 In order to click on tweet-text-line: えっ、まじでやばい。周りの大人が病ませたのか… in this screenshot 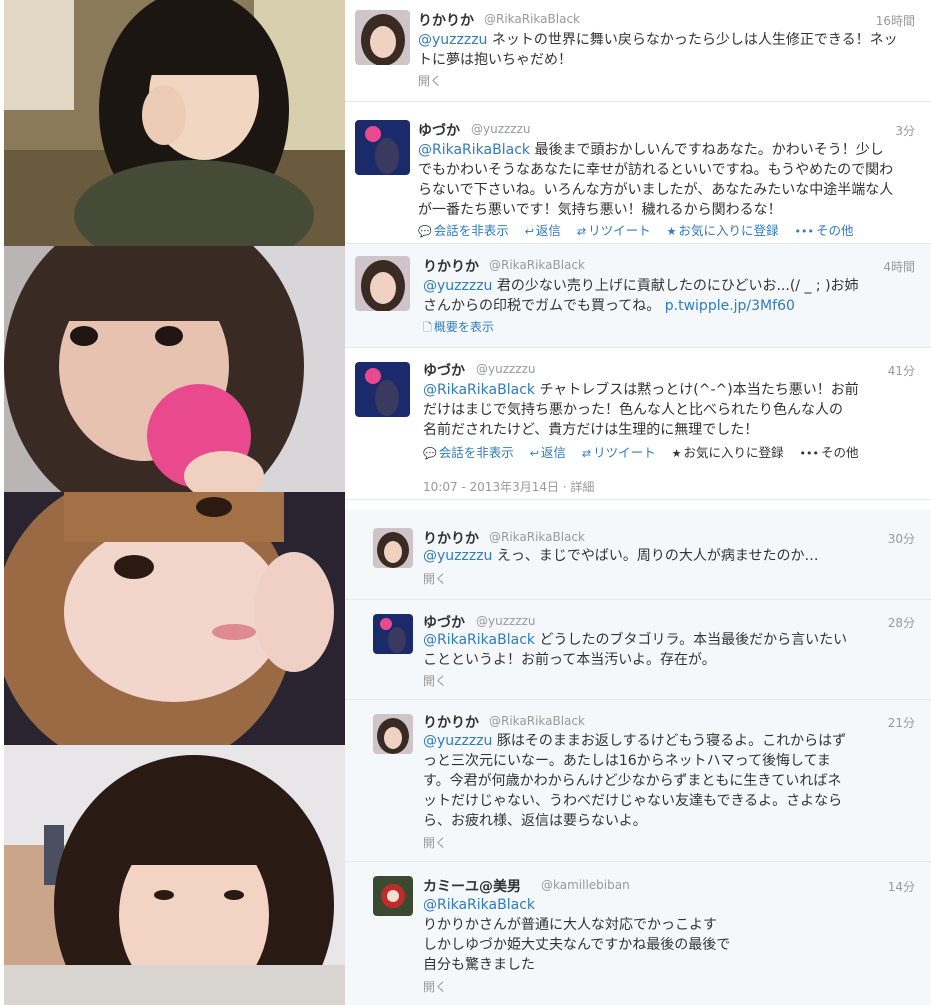, I will do `click(655, 556)`.